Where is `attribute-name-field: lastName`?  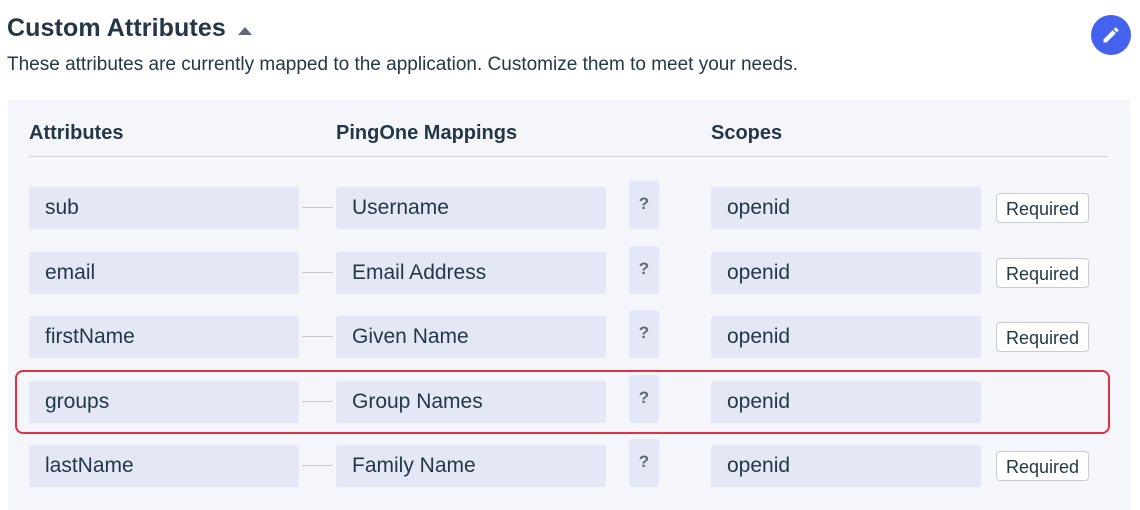
attribute-name-field: lastName is located at coordinates (164, 466).